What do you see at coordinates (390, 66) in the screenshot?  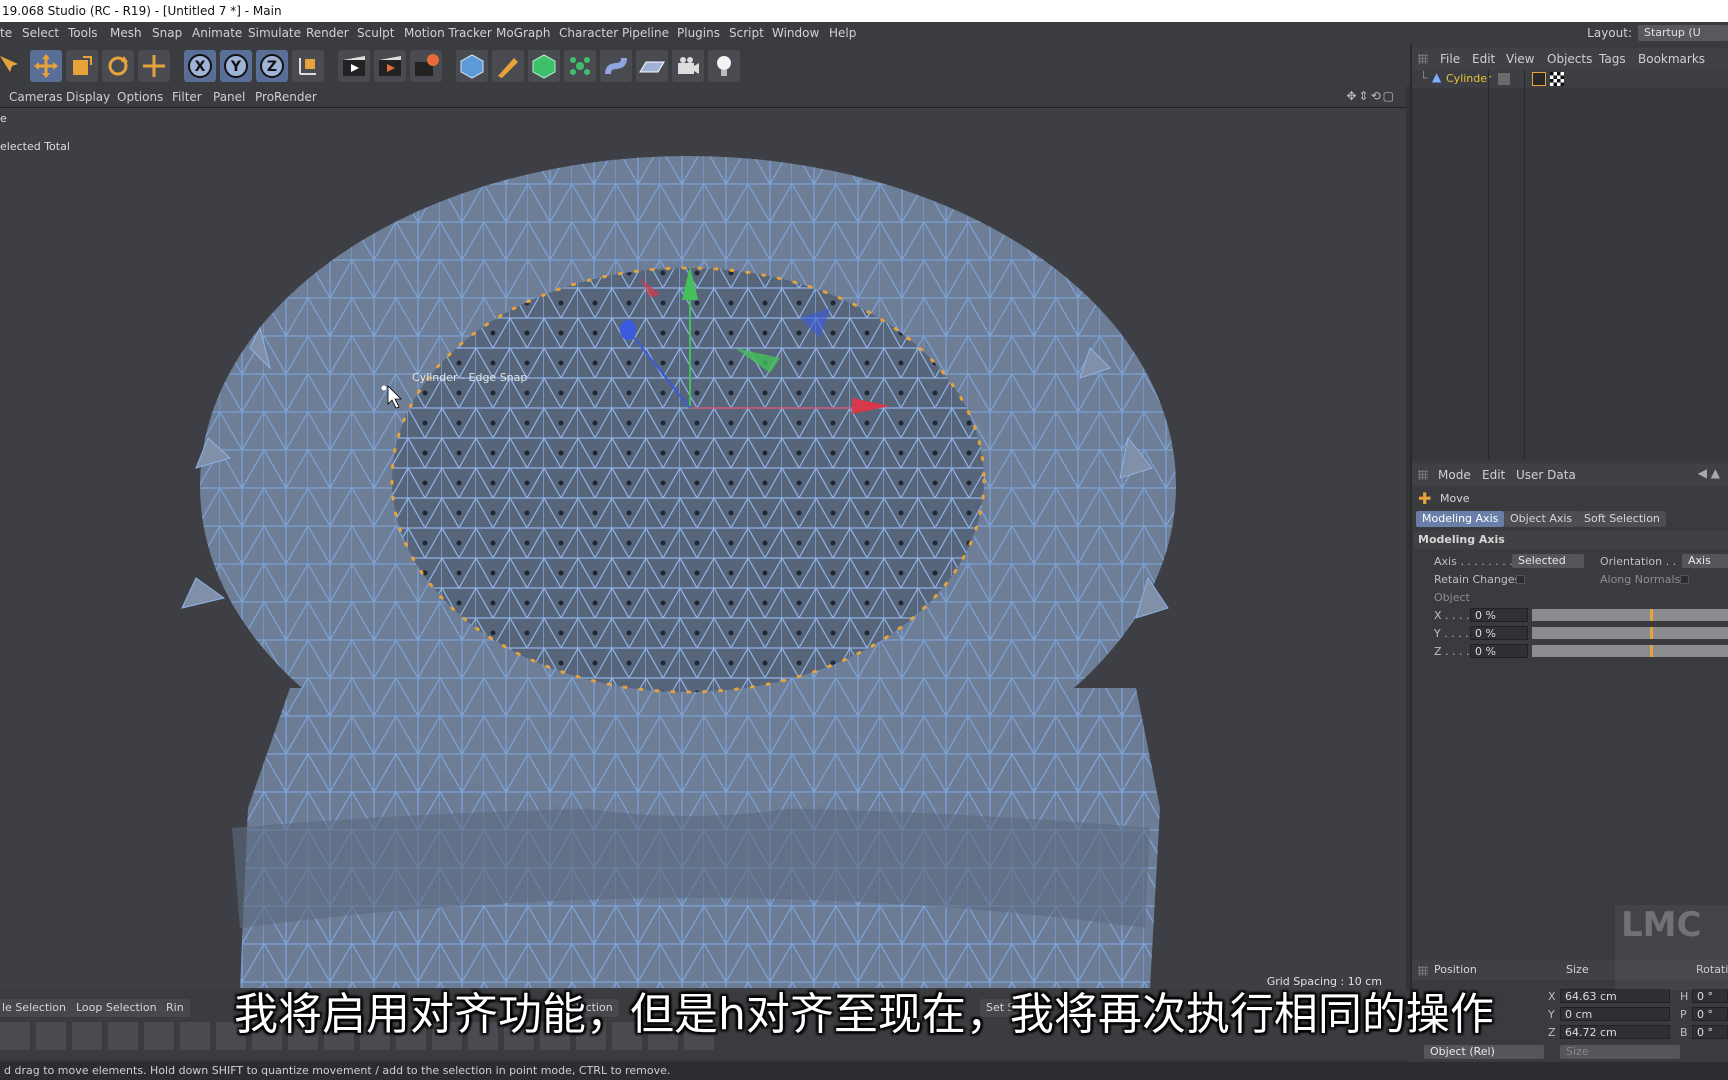 I see `render-to-picture-viewer-icon` at bounding box center [390, 66].